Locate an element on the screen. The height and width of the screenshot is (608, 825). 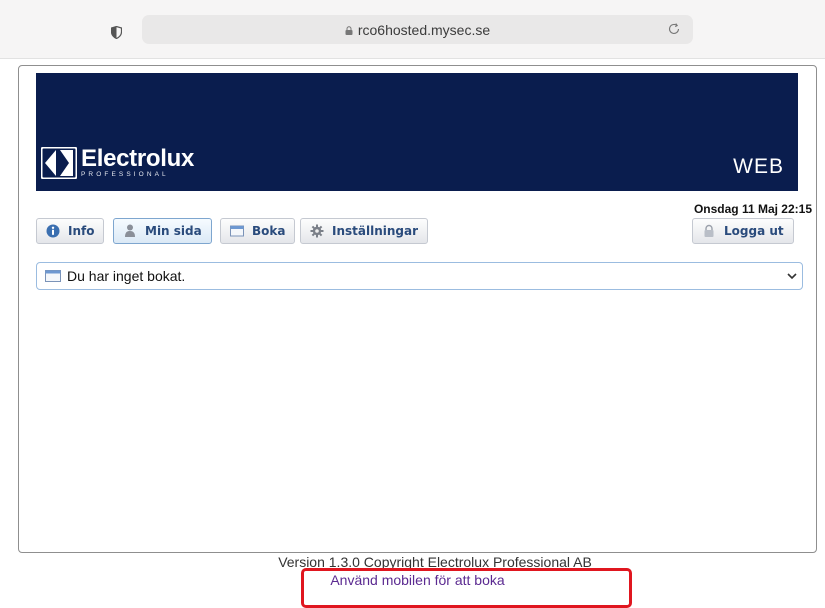
info-icon is located at coordinates (53, 231).